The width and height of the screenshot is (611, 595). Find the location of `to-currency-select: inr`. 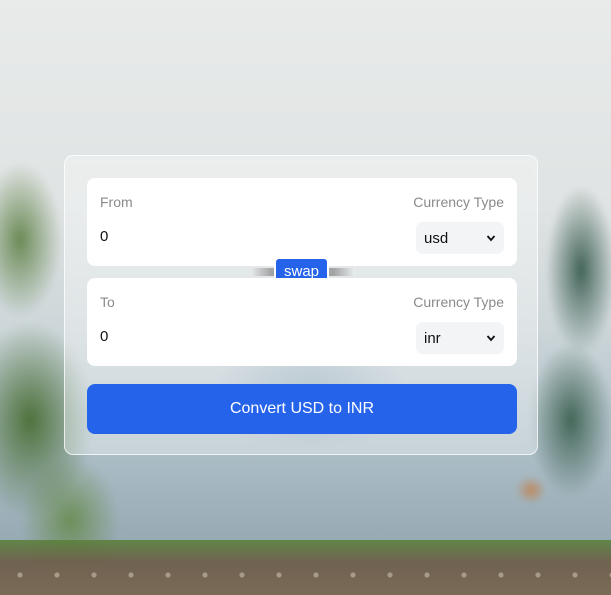

to-currency-select: inr is located at coordinates (460, 338).